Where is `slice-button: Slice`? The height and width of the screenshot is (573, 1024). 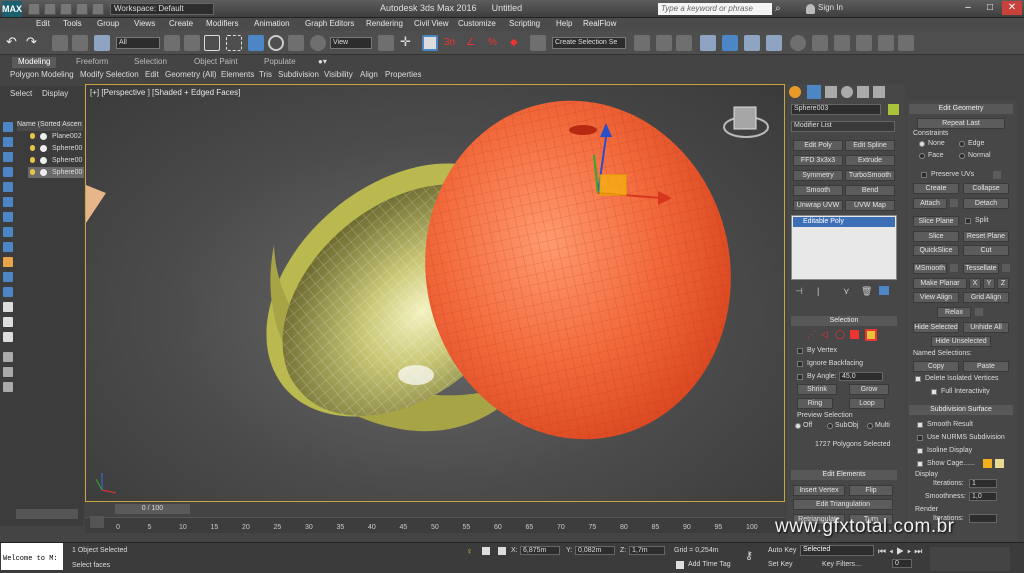 slice-button: Slice is located at coordinates (936, 236).